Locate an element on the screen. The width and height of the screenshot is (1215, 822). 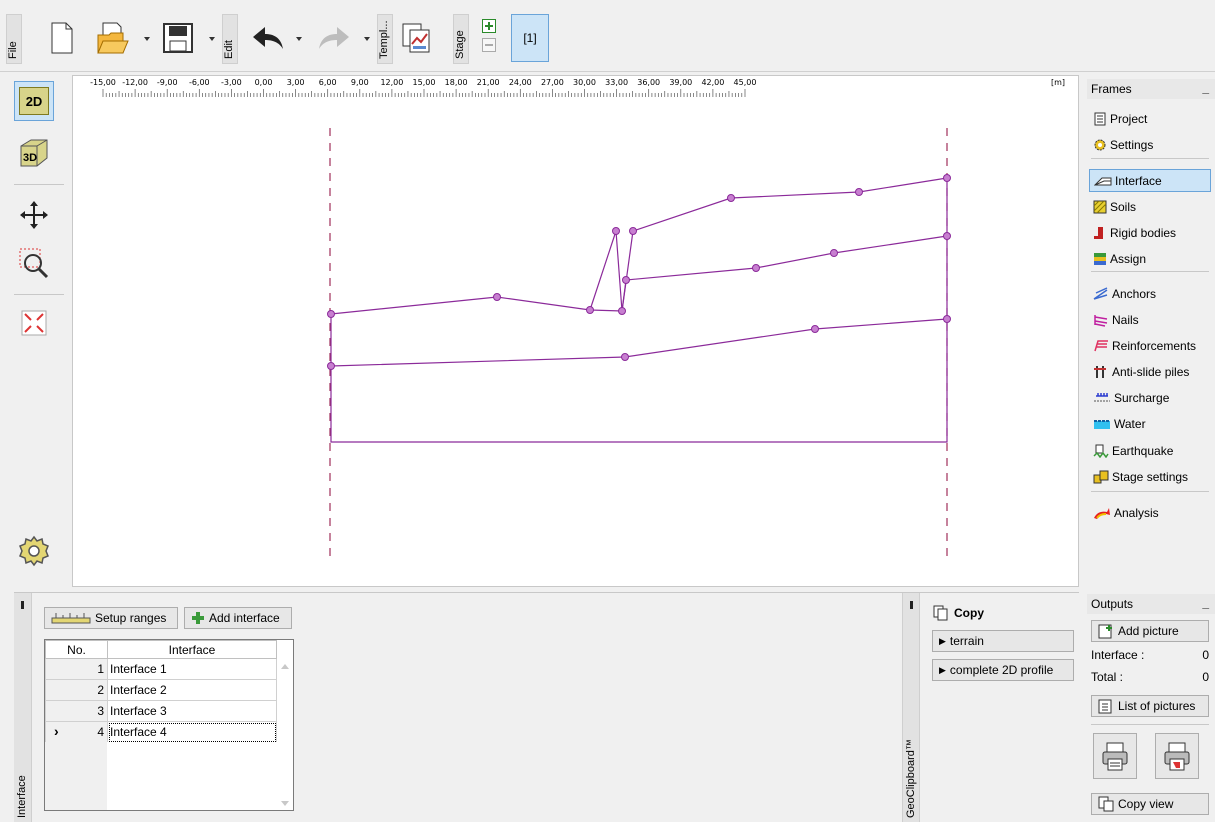
view-3d-button: 3D is located at coordinates (34, 153).